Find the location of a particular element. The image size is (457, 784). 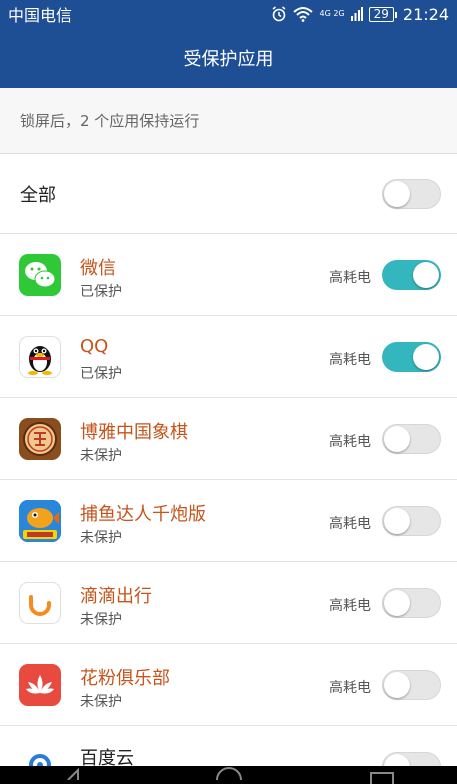

signal-icon is located at coordinates (356, 14).